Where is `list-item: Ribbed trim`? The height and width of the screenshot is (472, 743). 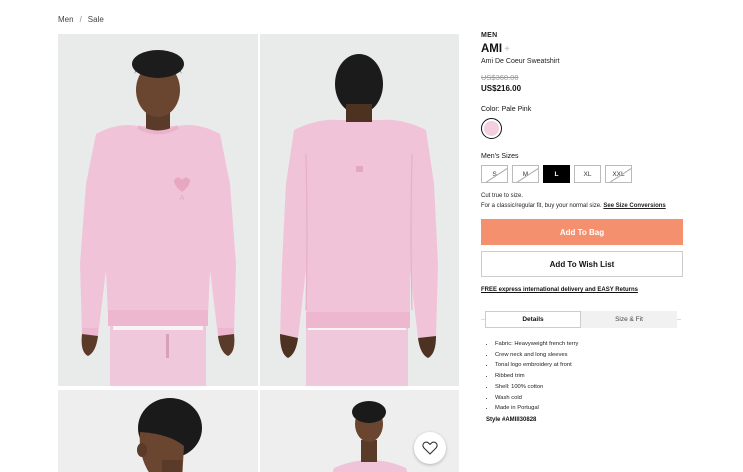 list-item: Ribbed trim is located at coordinates (589, 376).